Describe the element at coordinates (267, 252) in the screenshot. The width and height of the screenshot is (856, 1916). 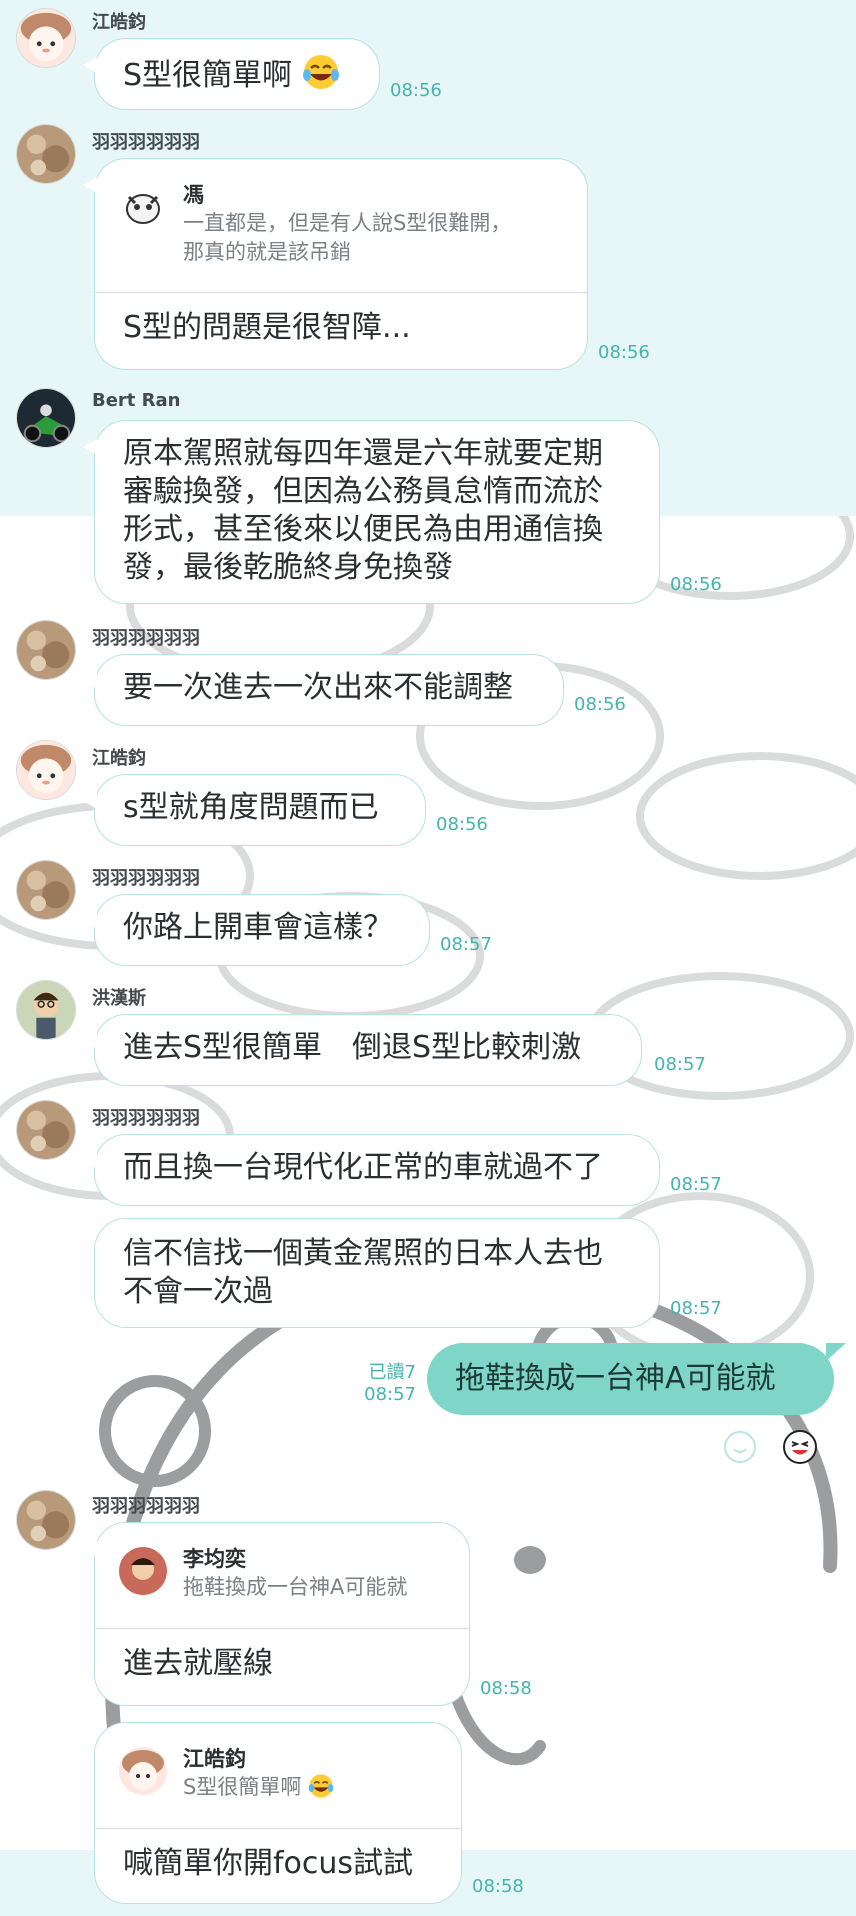
I see `quoted-text-line: 那真的就是該吊銷` at that location.